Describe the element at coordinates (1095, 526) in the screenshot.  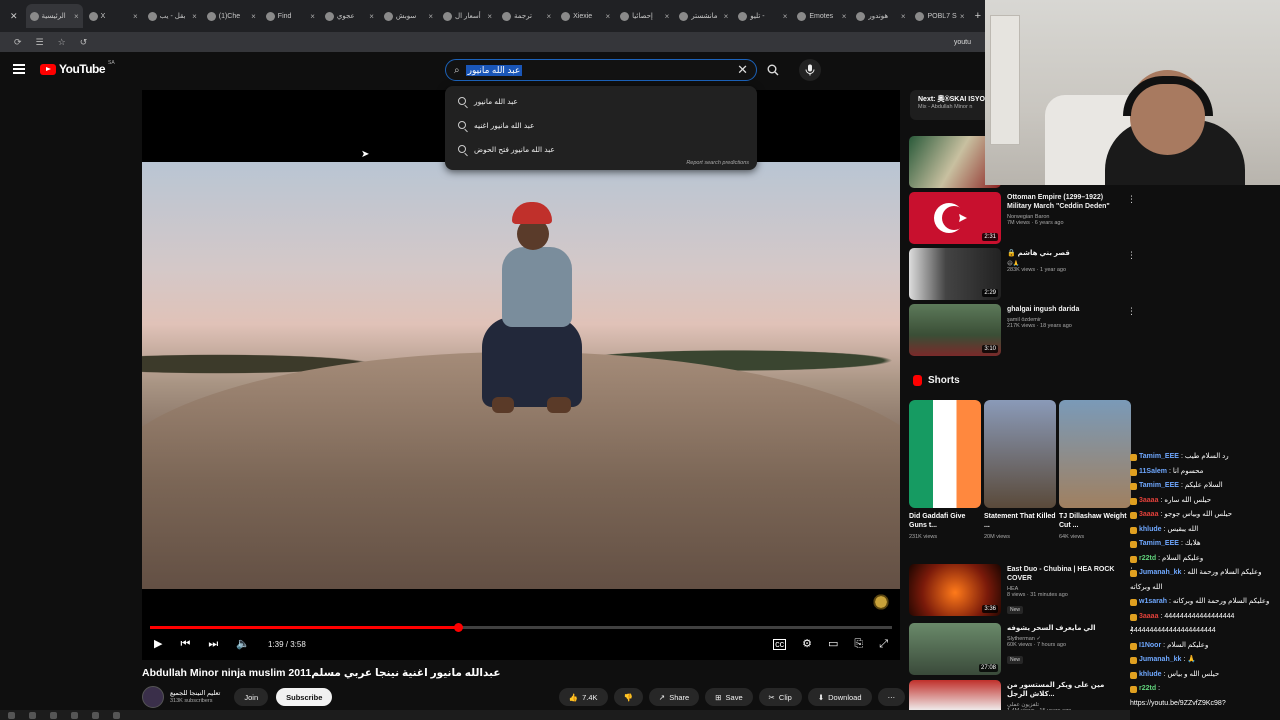
I see `short-info: TJ Dillashaw Weight Cut ... 64K views` at that location.